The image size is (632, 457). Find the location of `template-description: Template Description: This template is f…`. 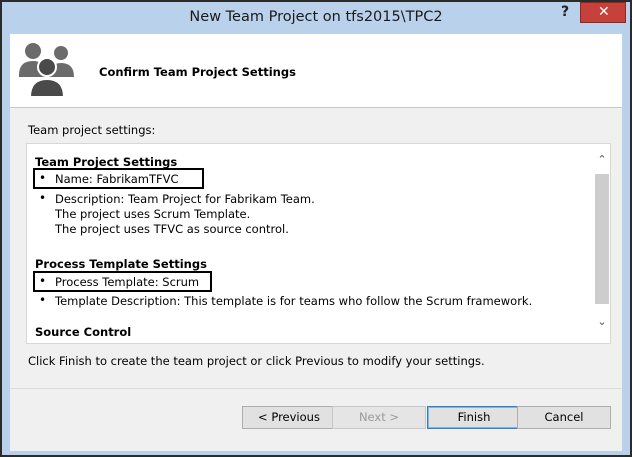

template-description: Template Description: This template is f… is located at coordinates (294, 301).